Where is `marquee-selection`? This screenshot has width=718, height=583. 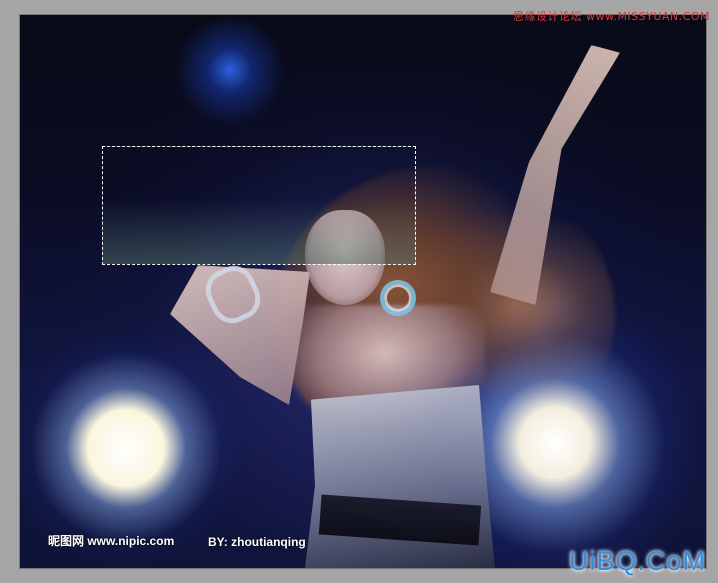
marquee-selection is located at coordinates (259, 205).